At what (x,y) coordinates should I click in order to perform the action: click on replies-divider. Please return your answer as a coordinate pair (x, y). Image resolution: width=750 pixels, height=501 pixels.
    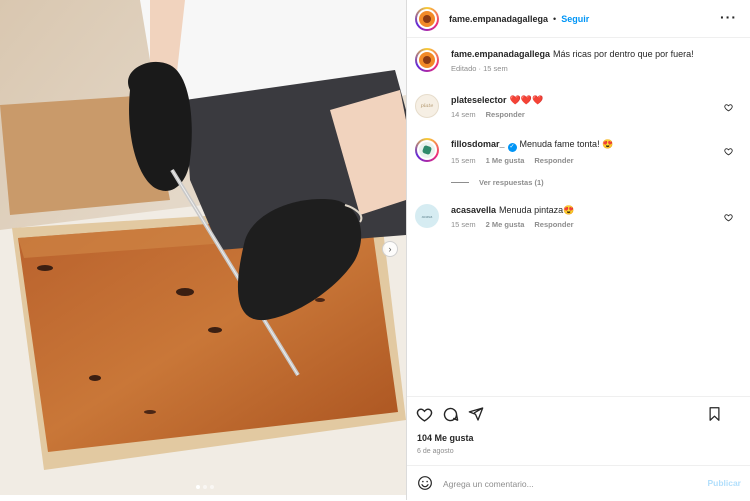
    Looking at the image, I should click on (460, 182).